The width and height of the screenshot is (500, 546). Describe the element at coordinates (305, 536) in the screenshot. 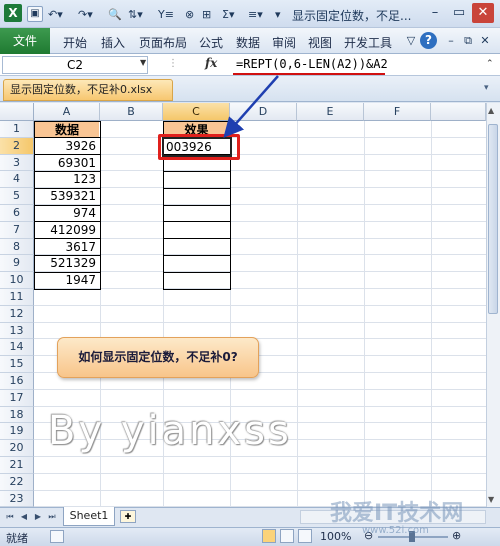

I see `page-break-view-icon` at that location.